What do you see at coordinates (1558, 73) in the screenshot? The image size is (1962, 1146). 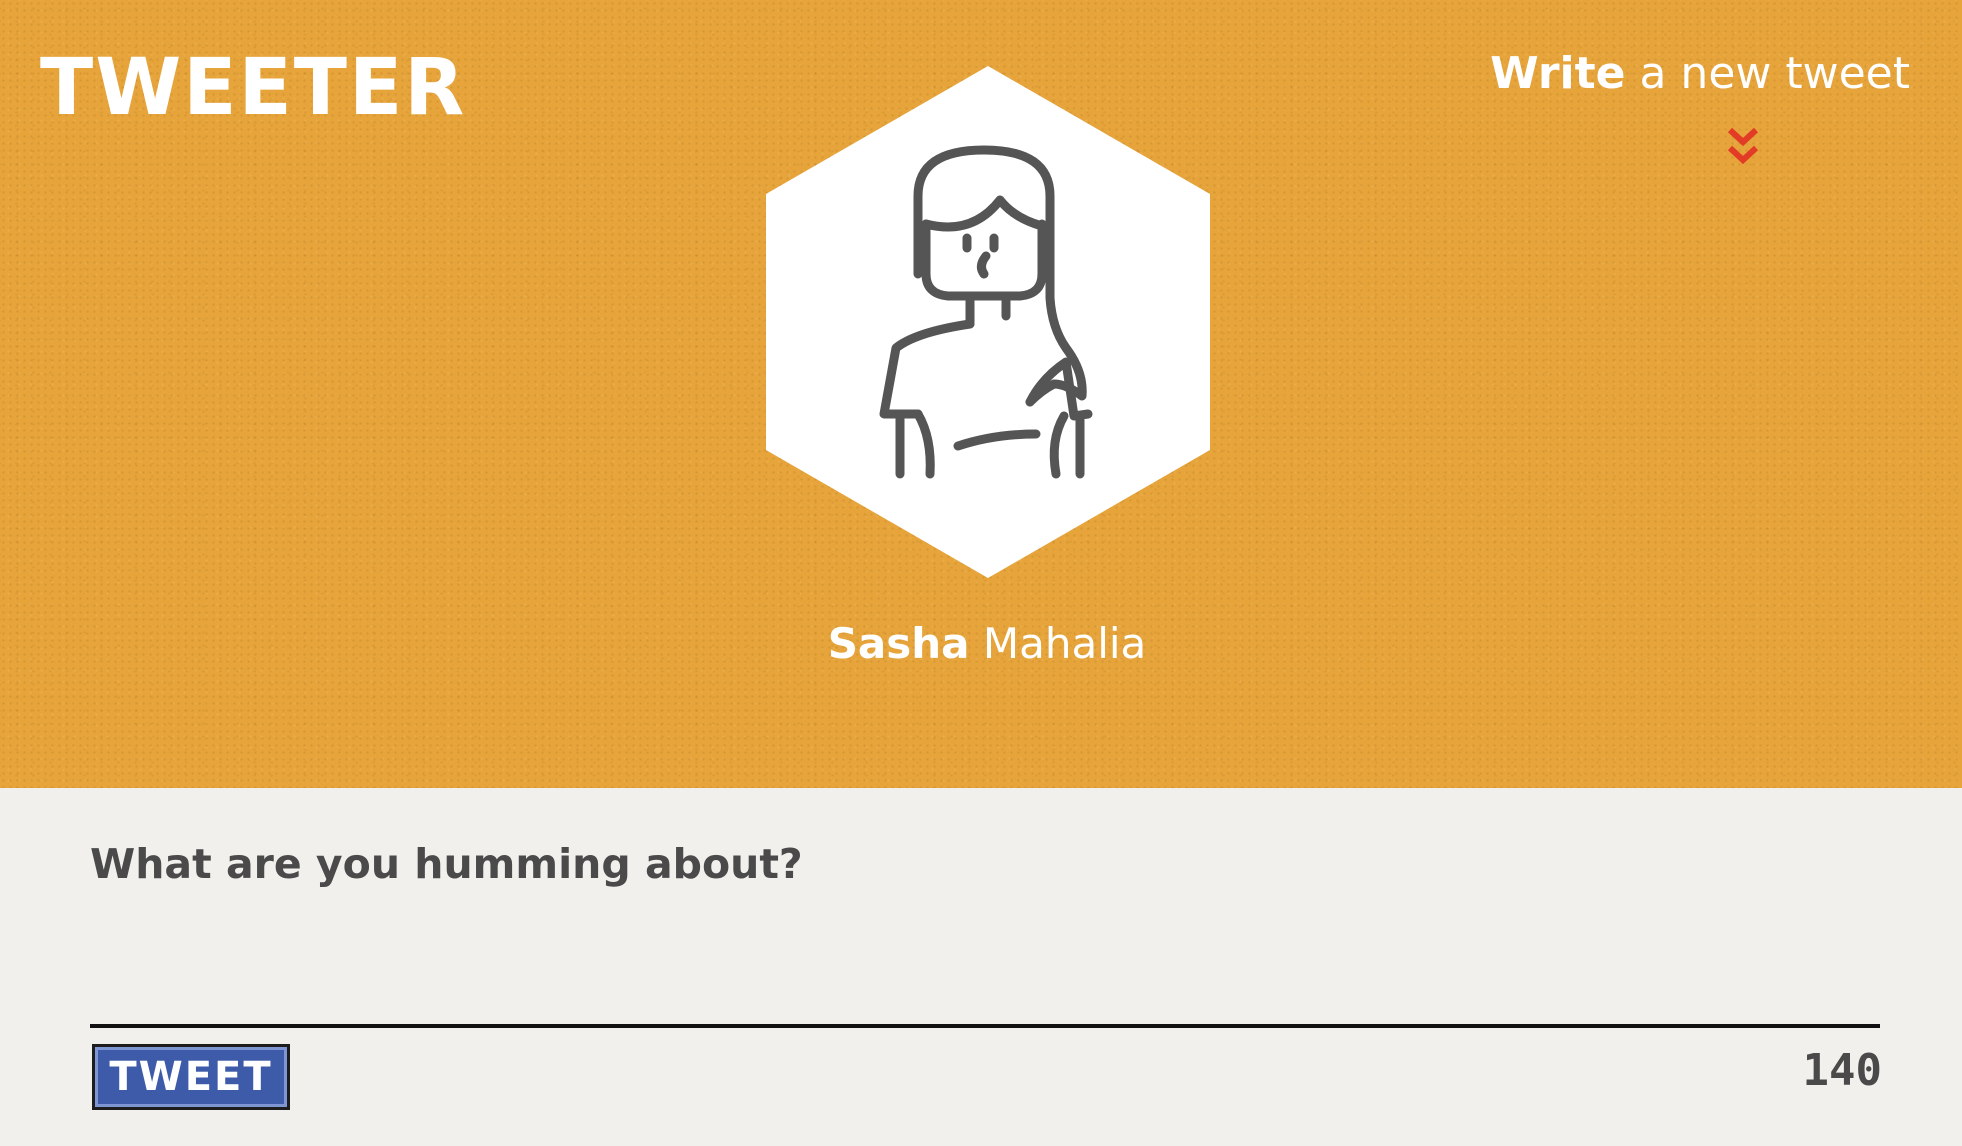 I see `new-tweet-strong-text: Write` at bounding box center [1558, 73].